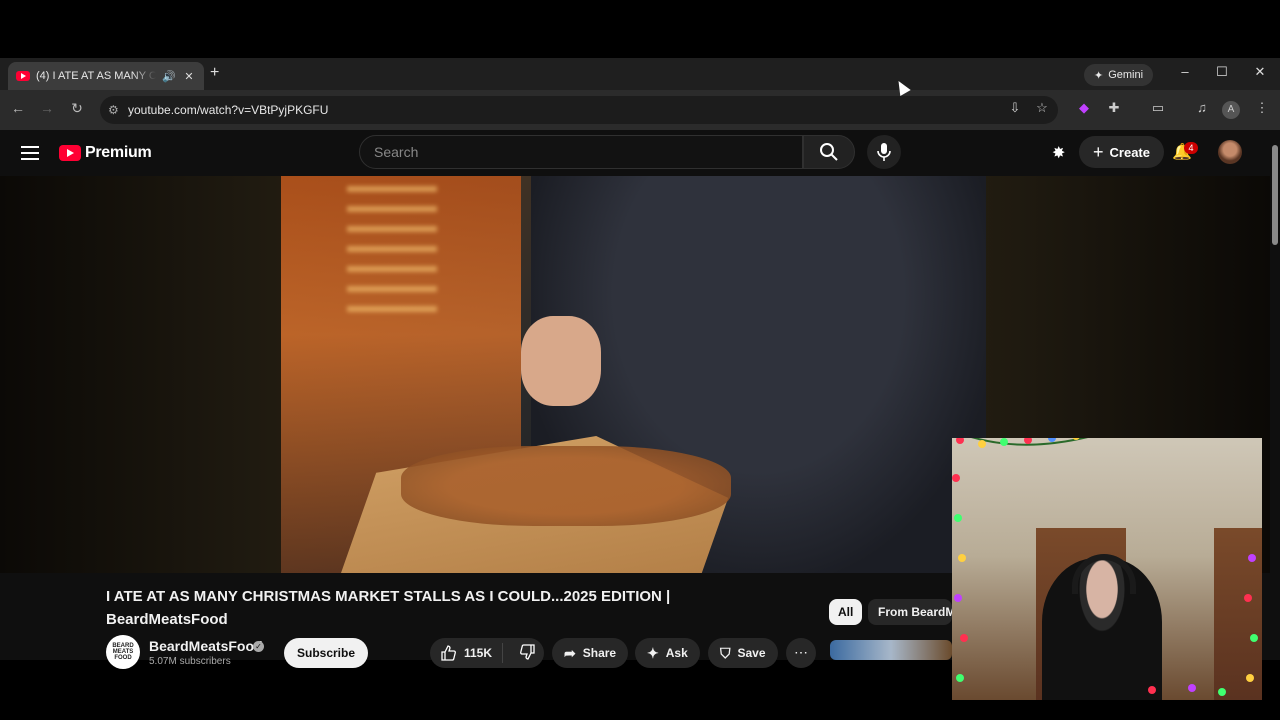 The width and height of the screenshot is (1280, 720). I want to click on address-bar: ⚙ youtube.com/watch?v=VBtPyjPKGFU, so click(579, 110).